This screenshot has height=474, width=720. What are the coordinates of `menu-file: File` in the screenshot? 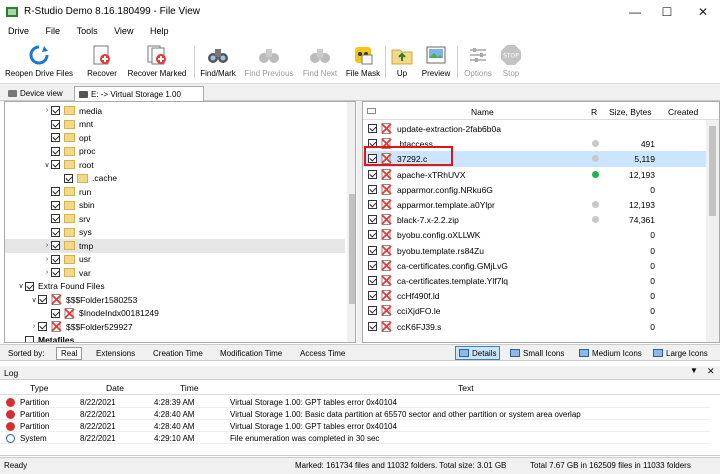 It's located at (49, 30).